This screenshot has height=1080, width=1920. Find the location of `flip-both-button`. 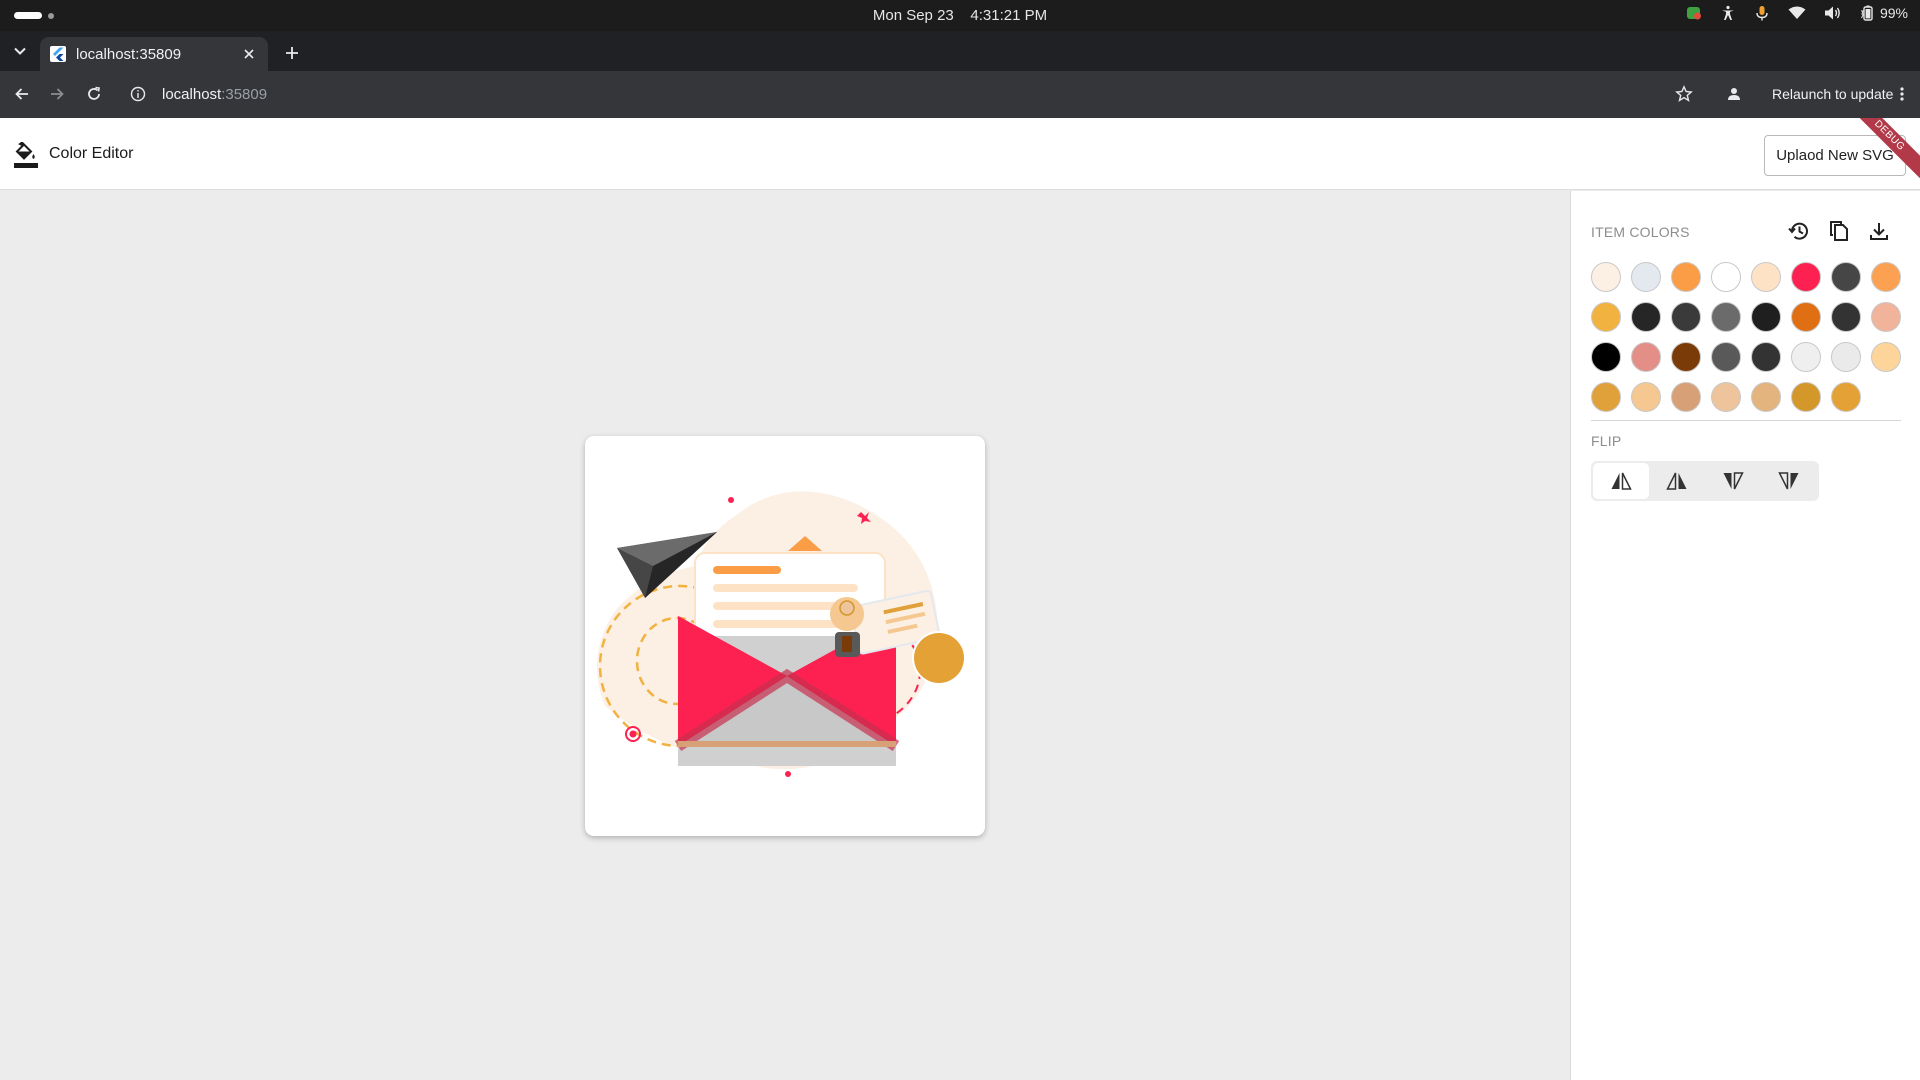

flip-both-button is located at coordinates (1789, 481).